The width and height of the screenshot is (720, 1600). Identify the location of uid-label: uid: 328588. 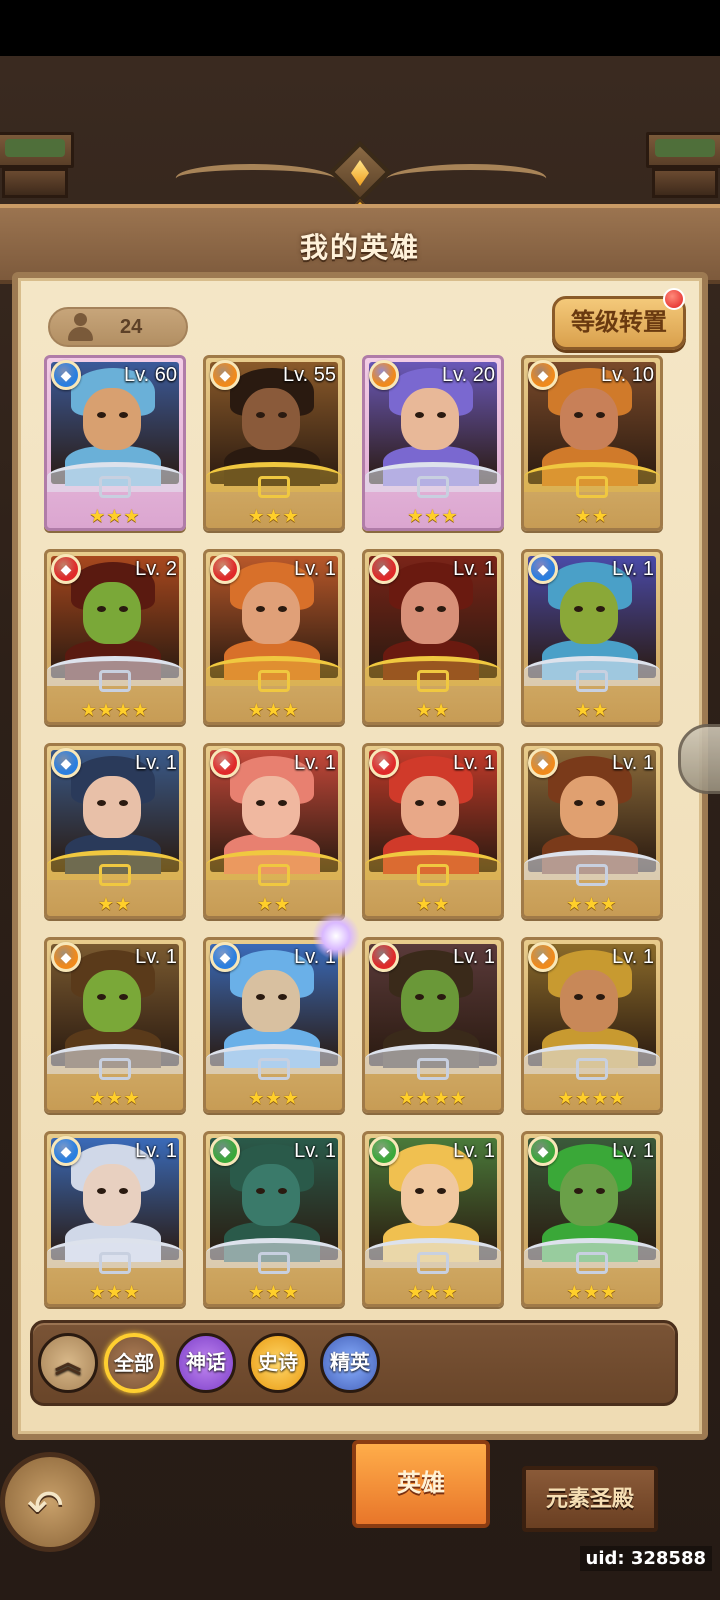
(645, 1558).